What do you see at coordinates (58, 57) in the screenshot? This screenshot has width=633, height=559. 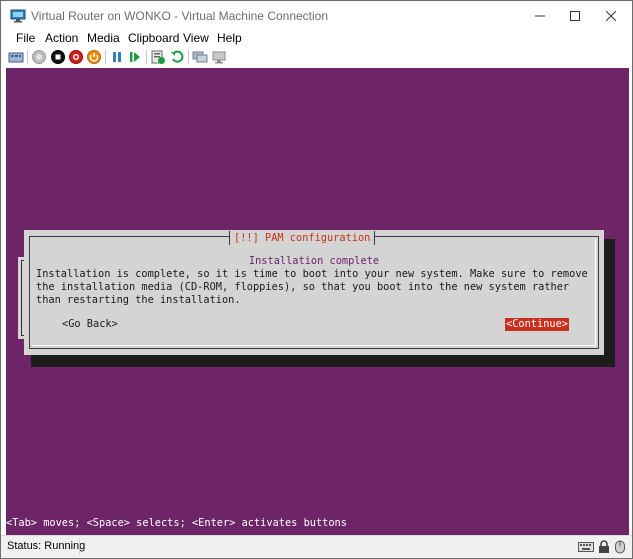 I see `turn-off-icon` at bounding box center [58, 57].